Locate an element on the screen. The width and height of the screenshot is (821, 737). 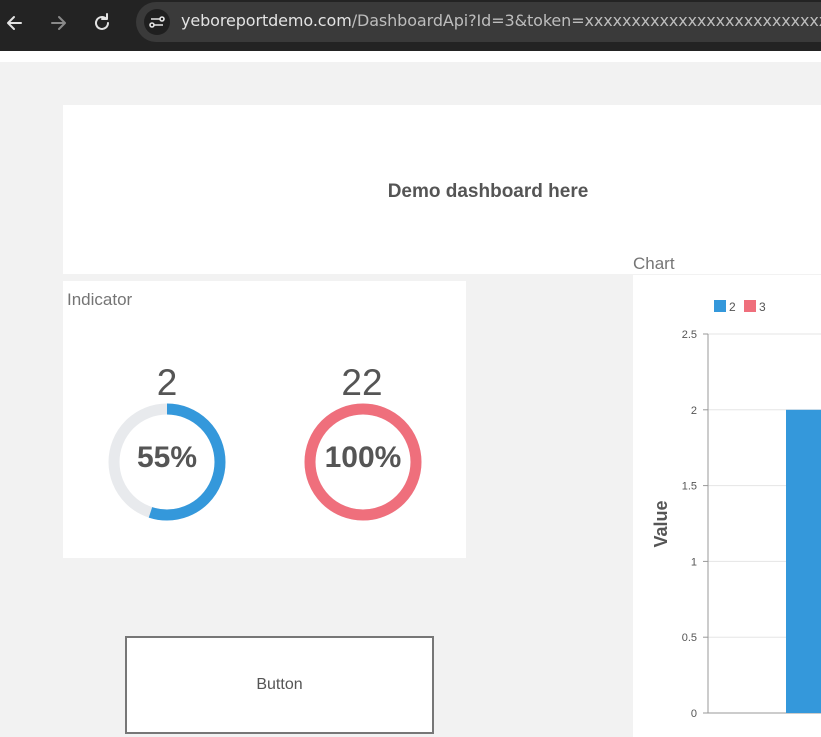
chart-title: Chart is located at coordinates (654, 263).